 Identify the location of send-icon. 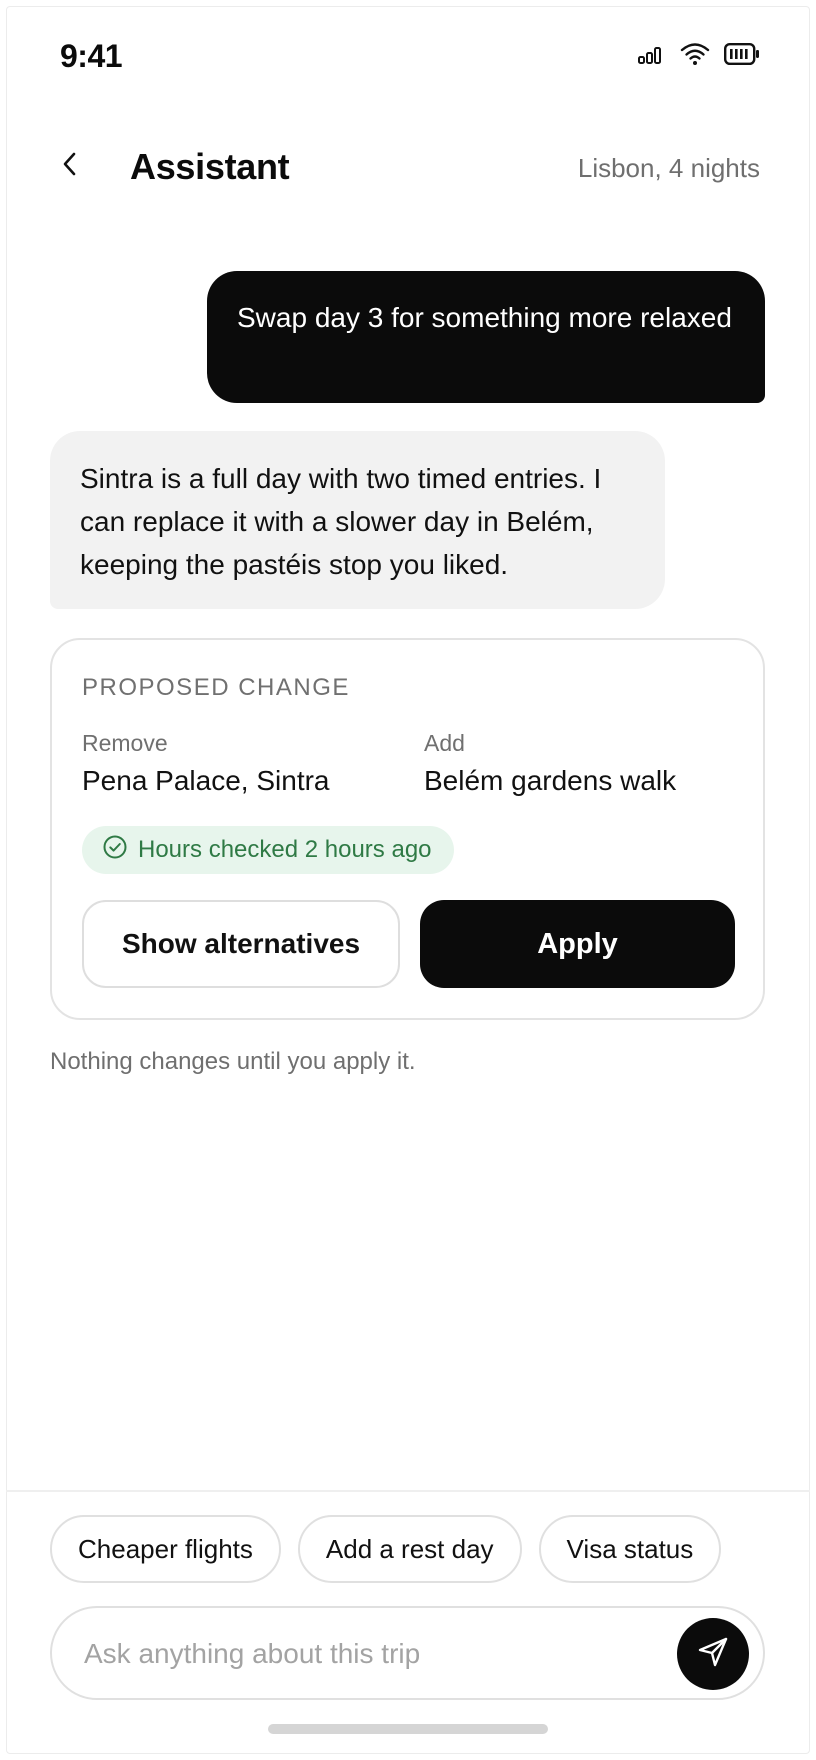
(713, 1654).